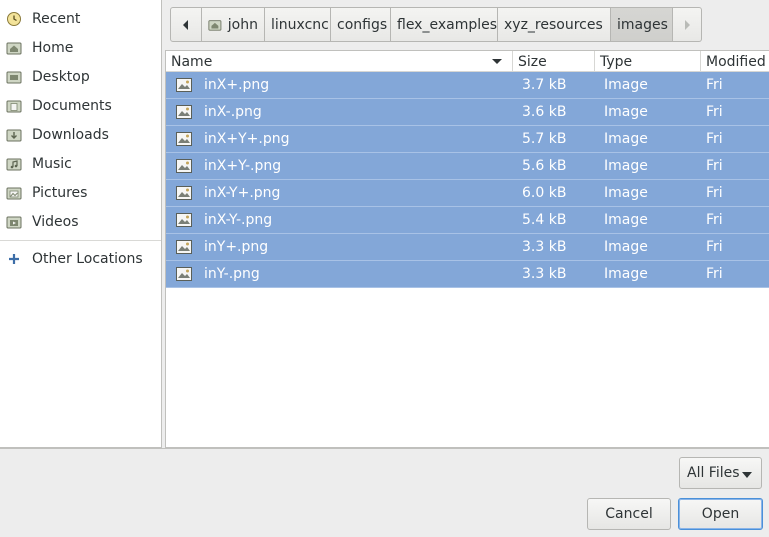 The image size is (769, 537). I want to click on desktop-folder-icon, so click(14, 77).